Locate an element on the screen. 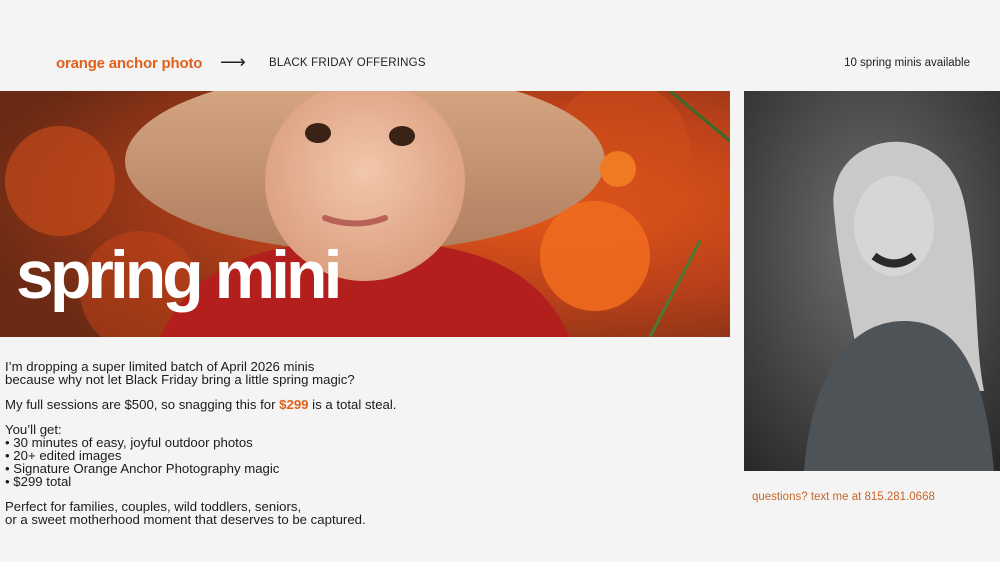  price-highlight: $299 is located at coordinates (294, 404).